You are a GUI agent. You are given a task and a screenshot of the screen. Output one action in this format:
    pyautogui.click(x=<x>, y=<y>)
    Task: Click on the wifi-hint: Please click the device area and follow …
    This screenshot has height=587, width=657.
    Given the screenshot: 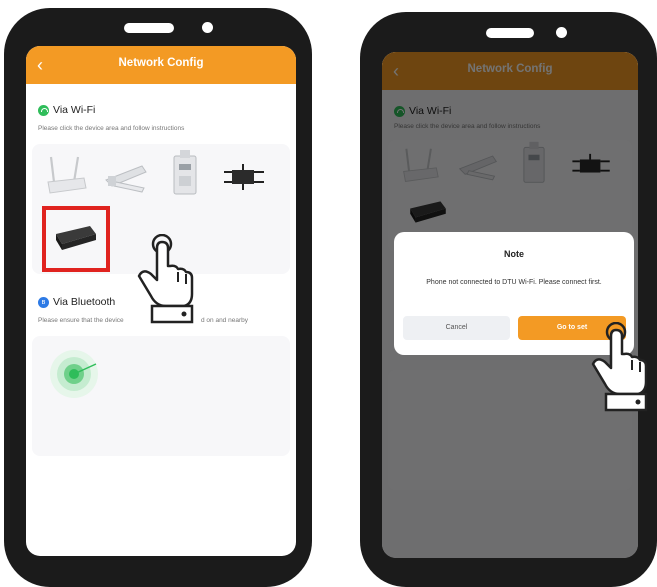 What is the action you would take?
    pyautogui.click(x=111, y=128)
    